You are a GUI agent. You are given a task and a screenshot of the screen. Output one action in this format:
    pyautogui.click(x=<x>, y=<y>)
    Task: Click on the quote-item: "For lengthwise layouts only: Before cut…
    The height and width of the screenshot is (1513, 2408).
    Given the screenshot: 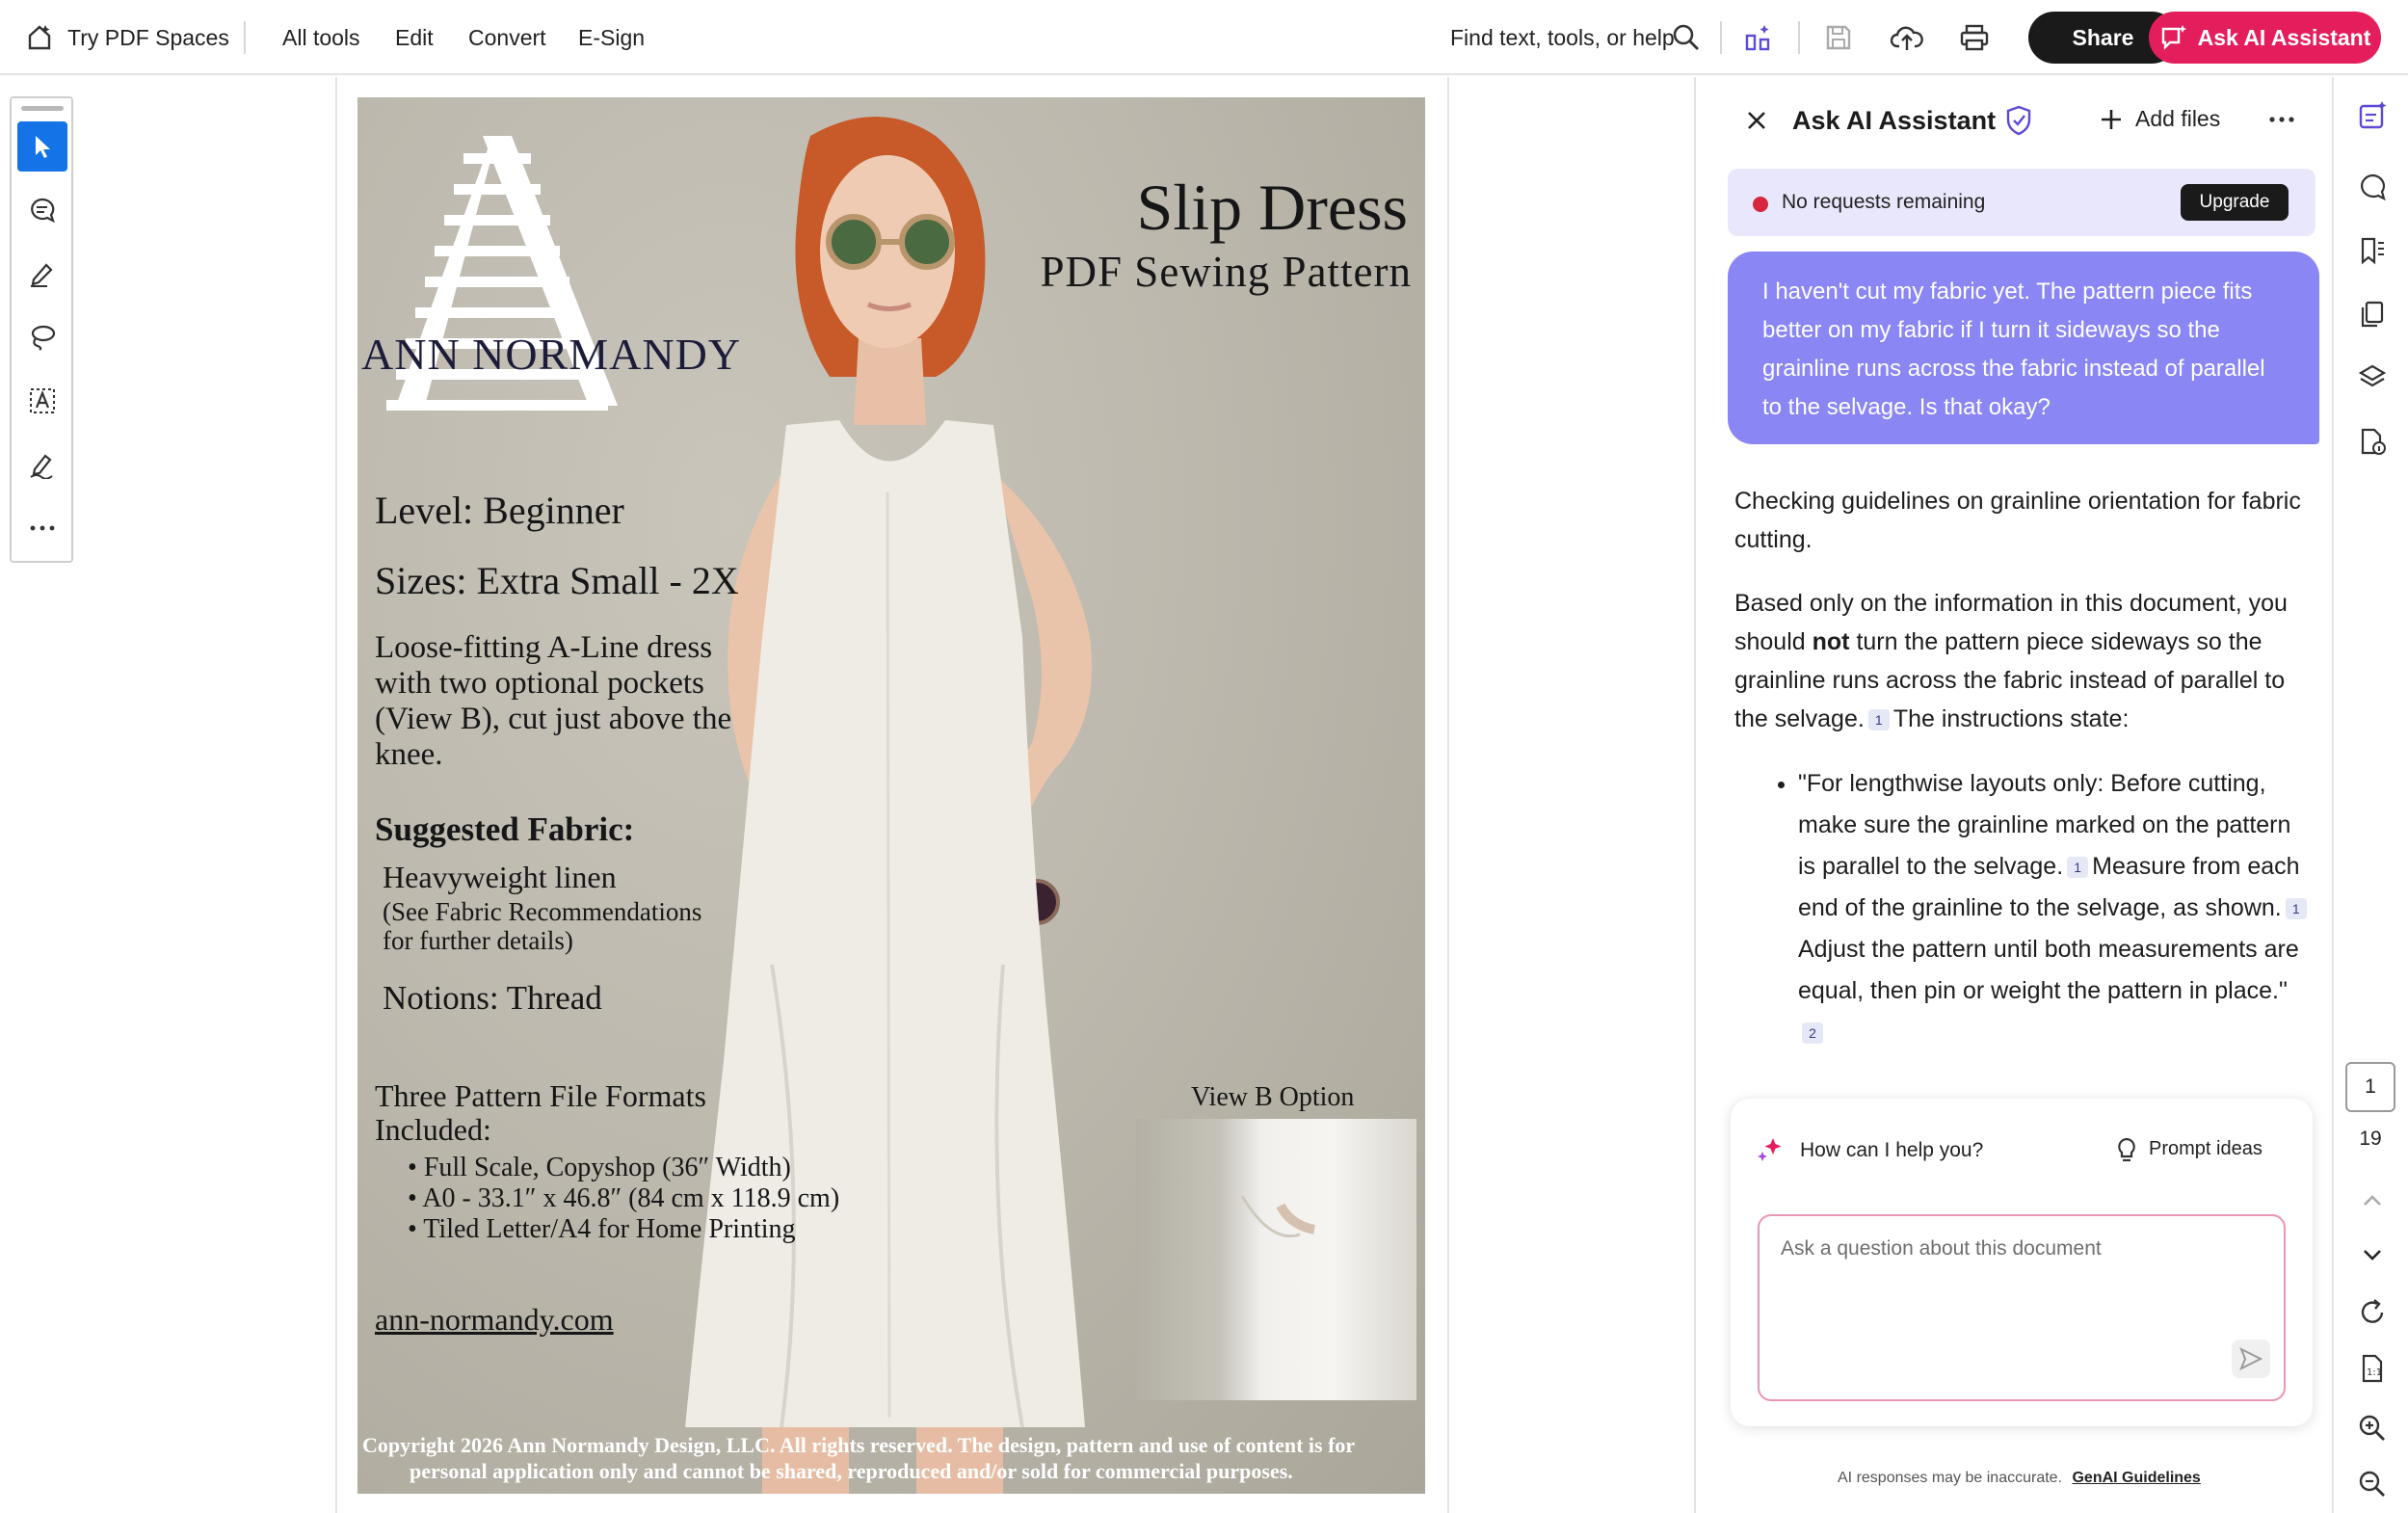 What is the action you would take?
    pyautogui.click(x=2056, y=908)
    